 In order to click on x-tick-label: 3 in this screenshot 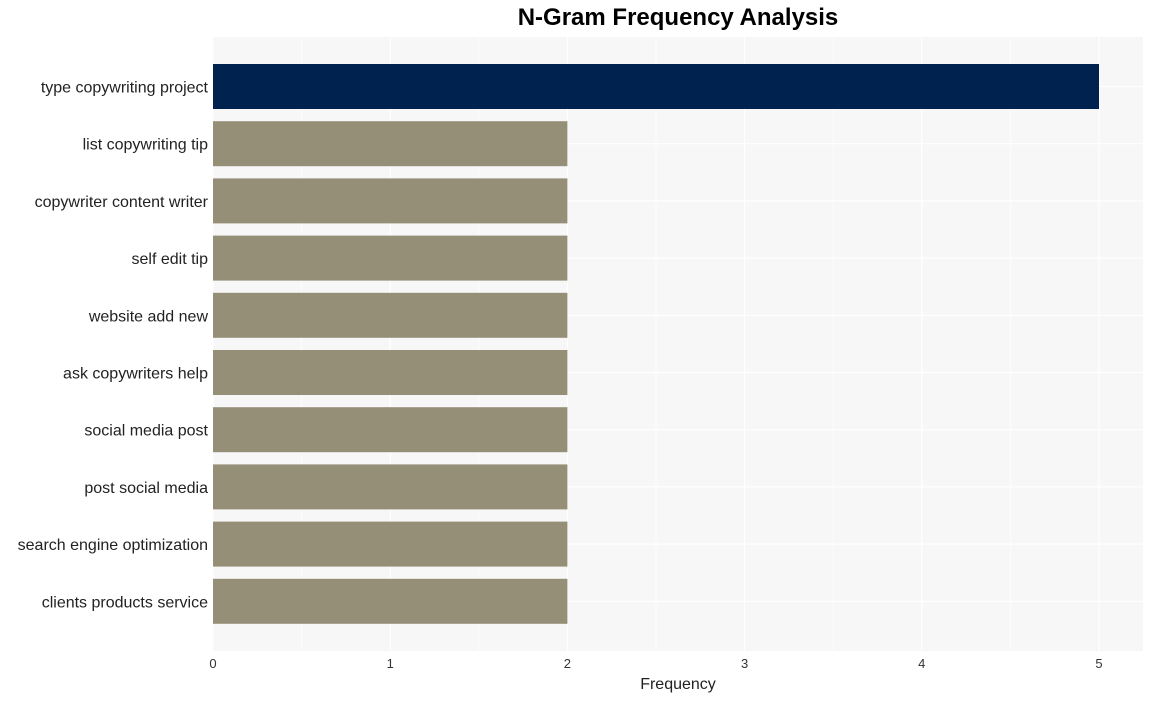, I will do `click(744, 663)`.